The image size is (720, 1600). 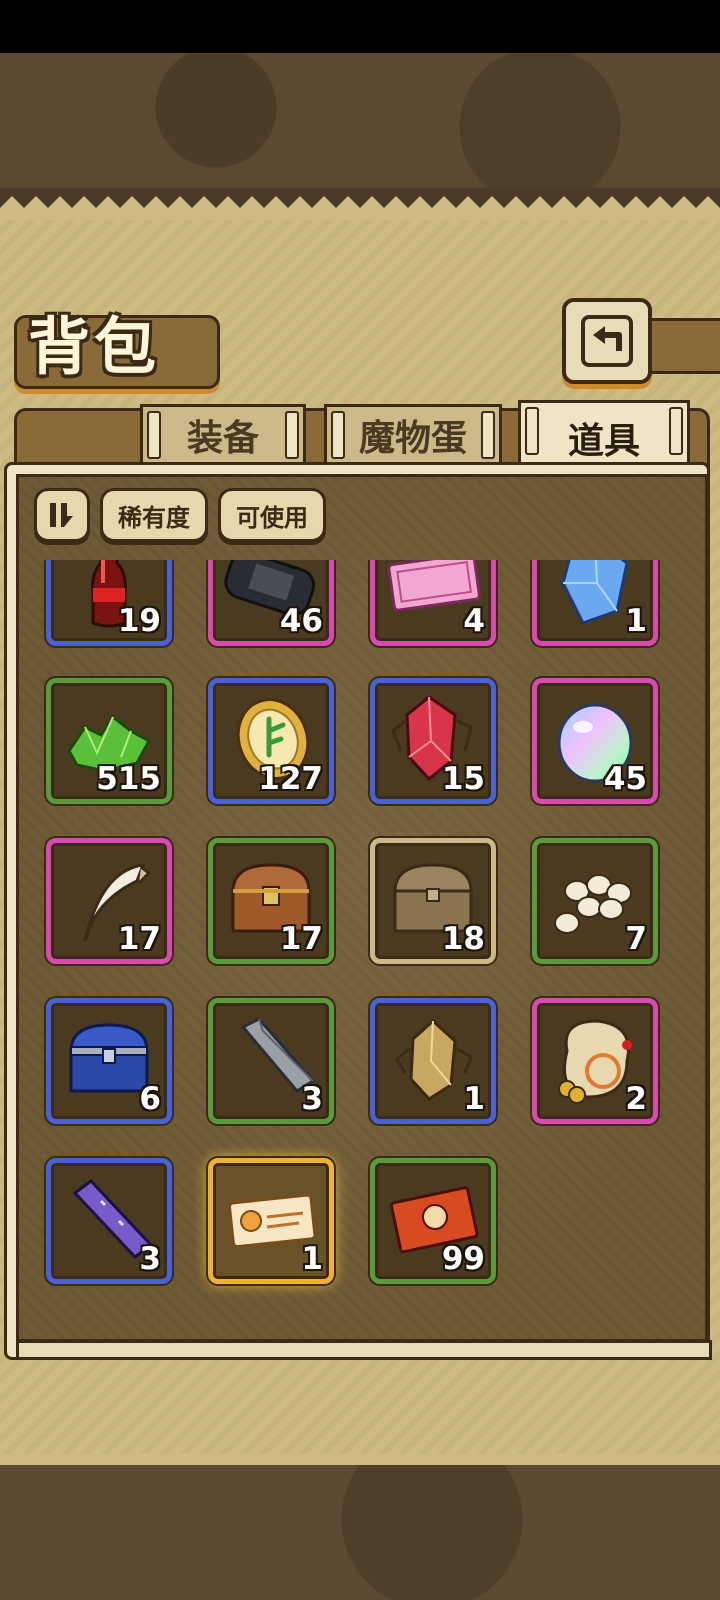 I want to click on panel-bottom-rail, so click(x=364, y=1350).